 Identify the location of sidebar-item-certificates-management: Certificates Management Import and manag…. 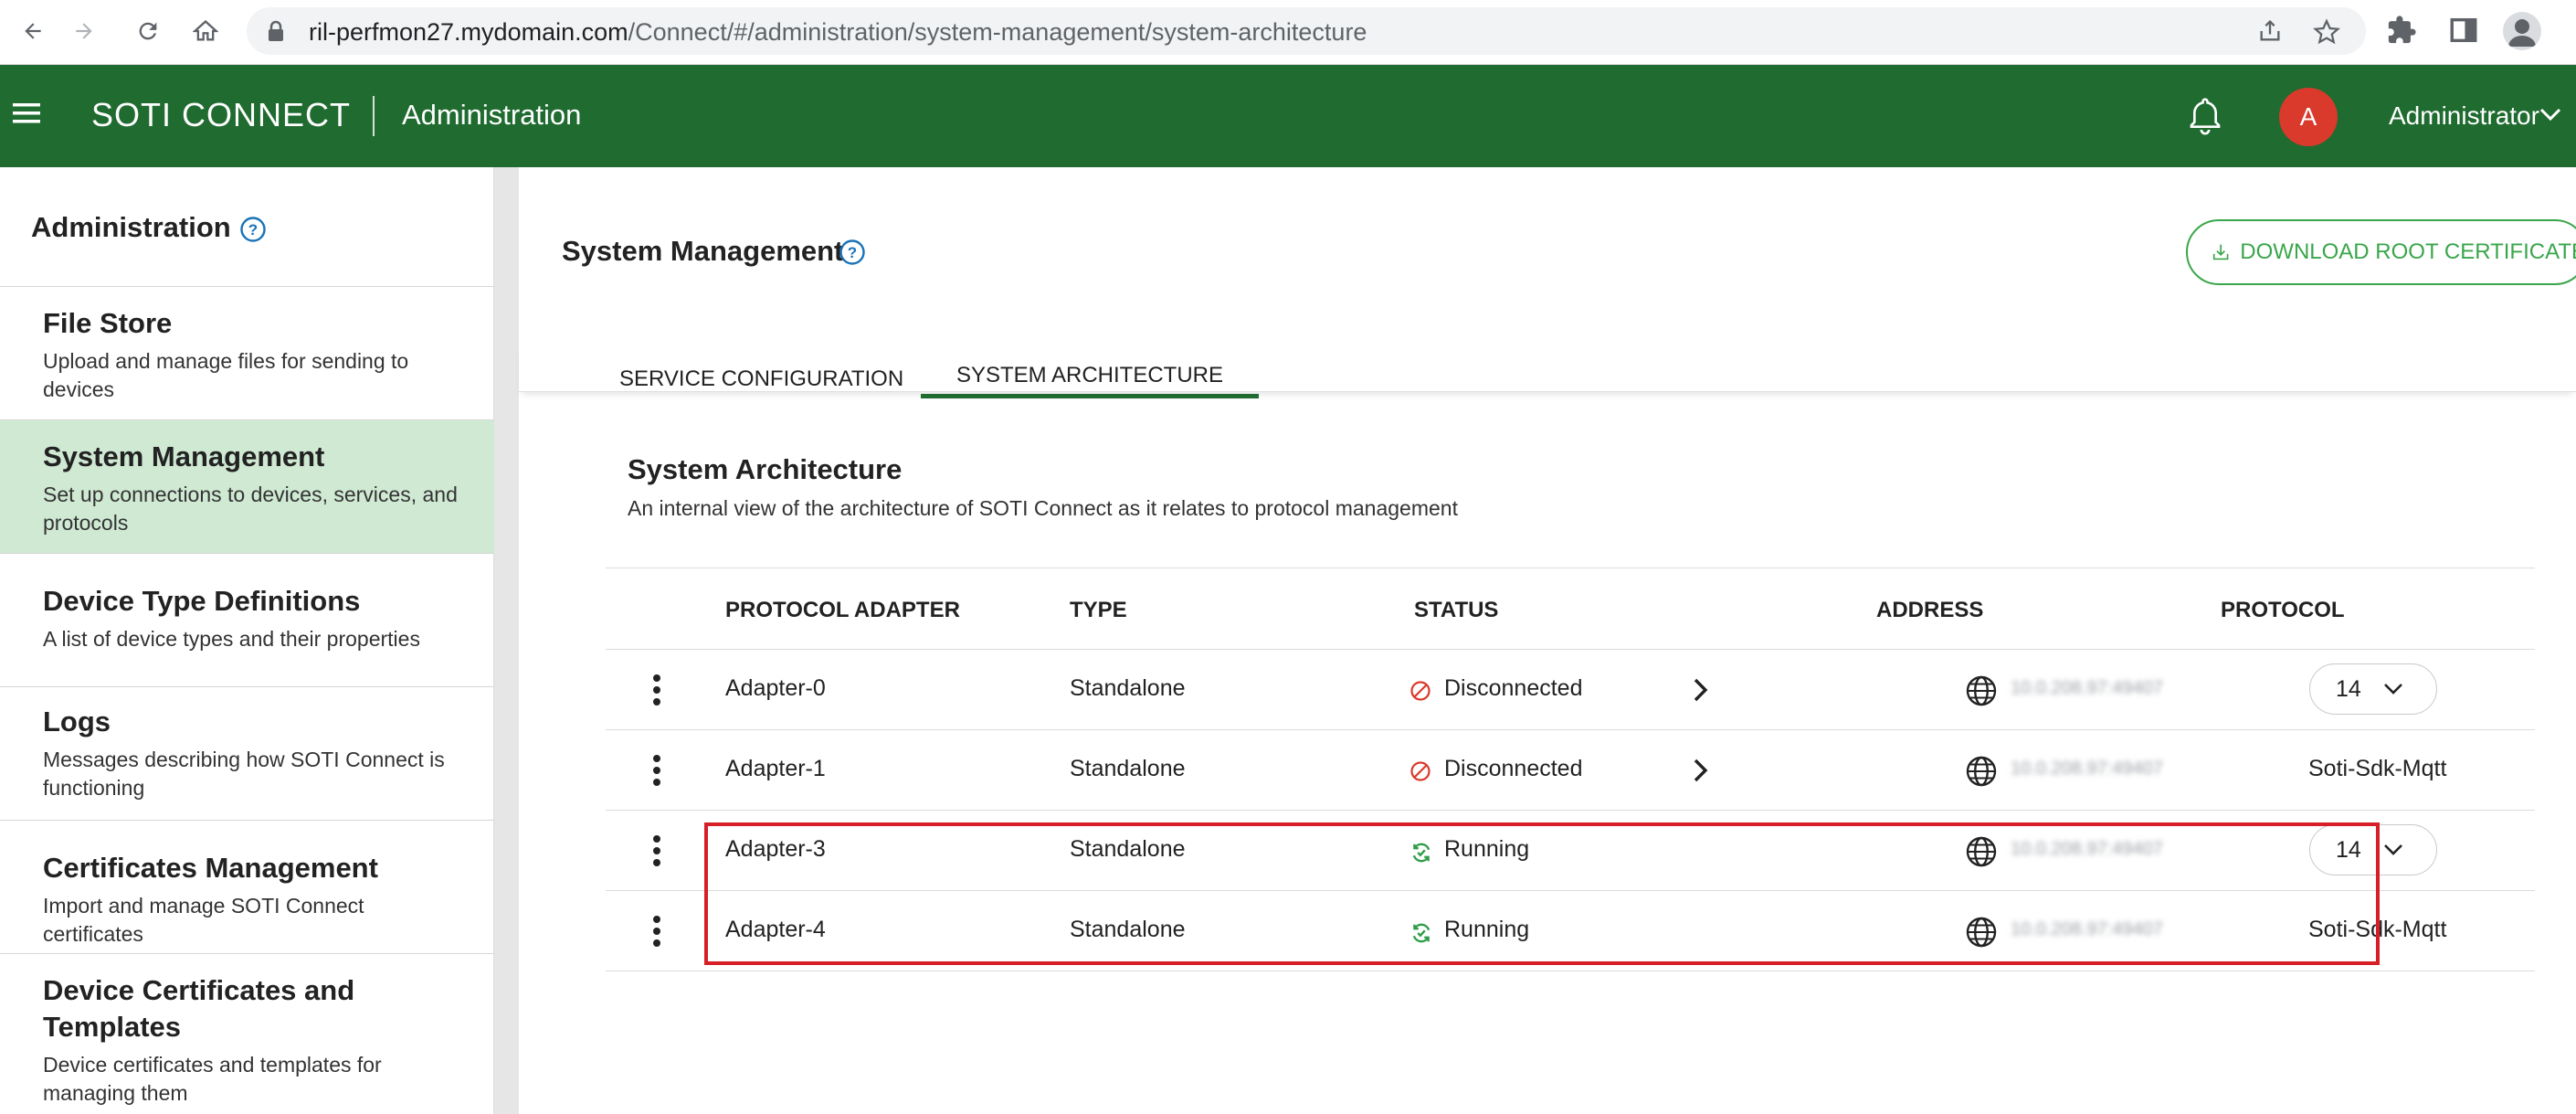
(247, 886).